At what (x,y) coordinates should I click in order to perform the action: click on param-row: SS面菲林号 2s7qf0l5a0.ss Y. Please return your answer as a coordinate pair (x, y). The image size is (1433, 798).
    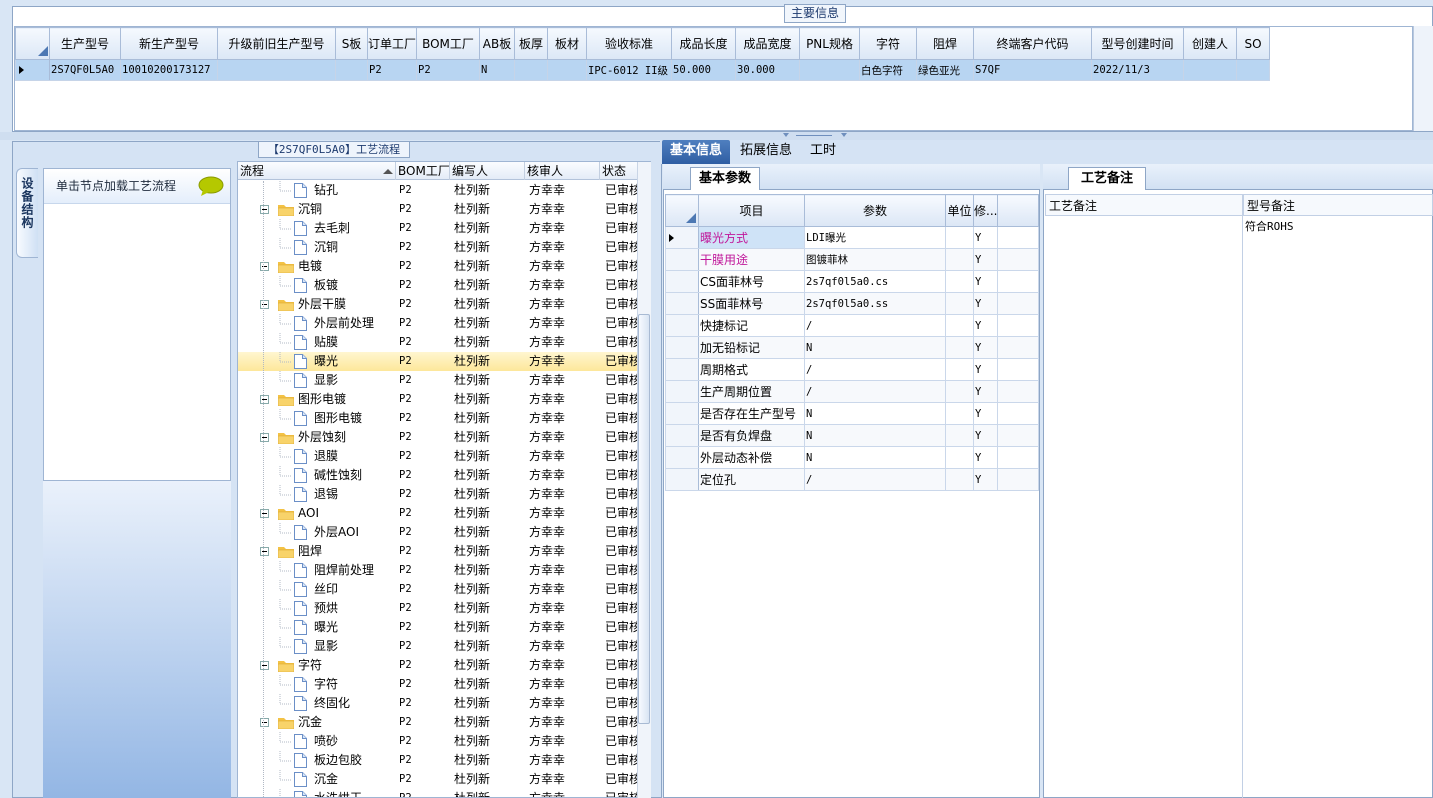
    Looking at the image, I should click on (852, 303).